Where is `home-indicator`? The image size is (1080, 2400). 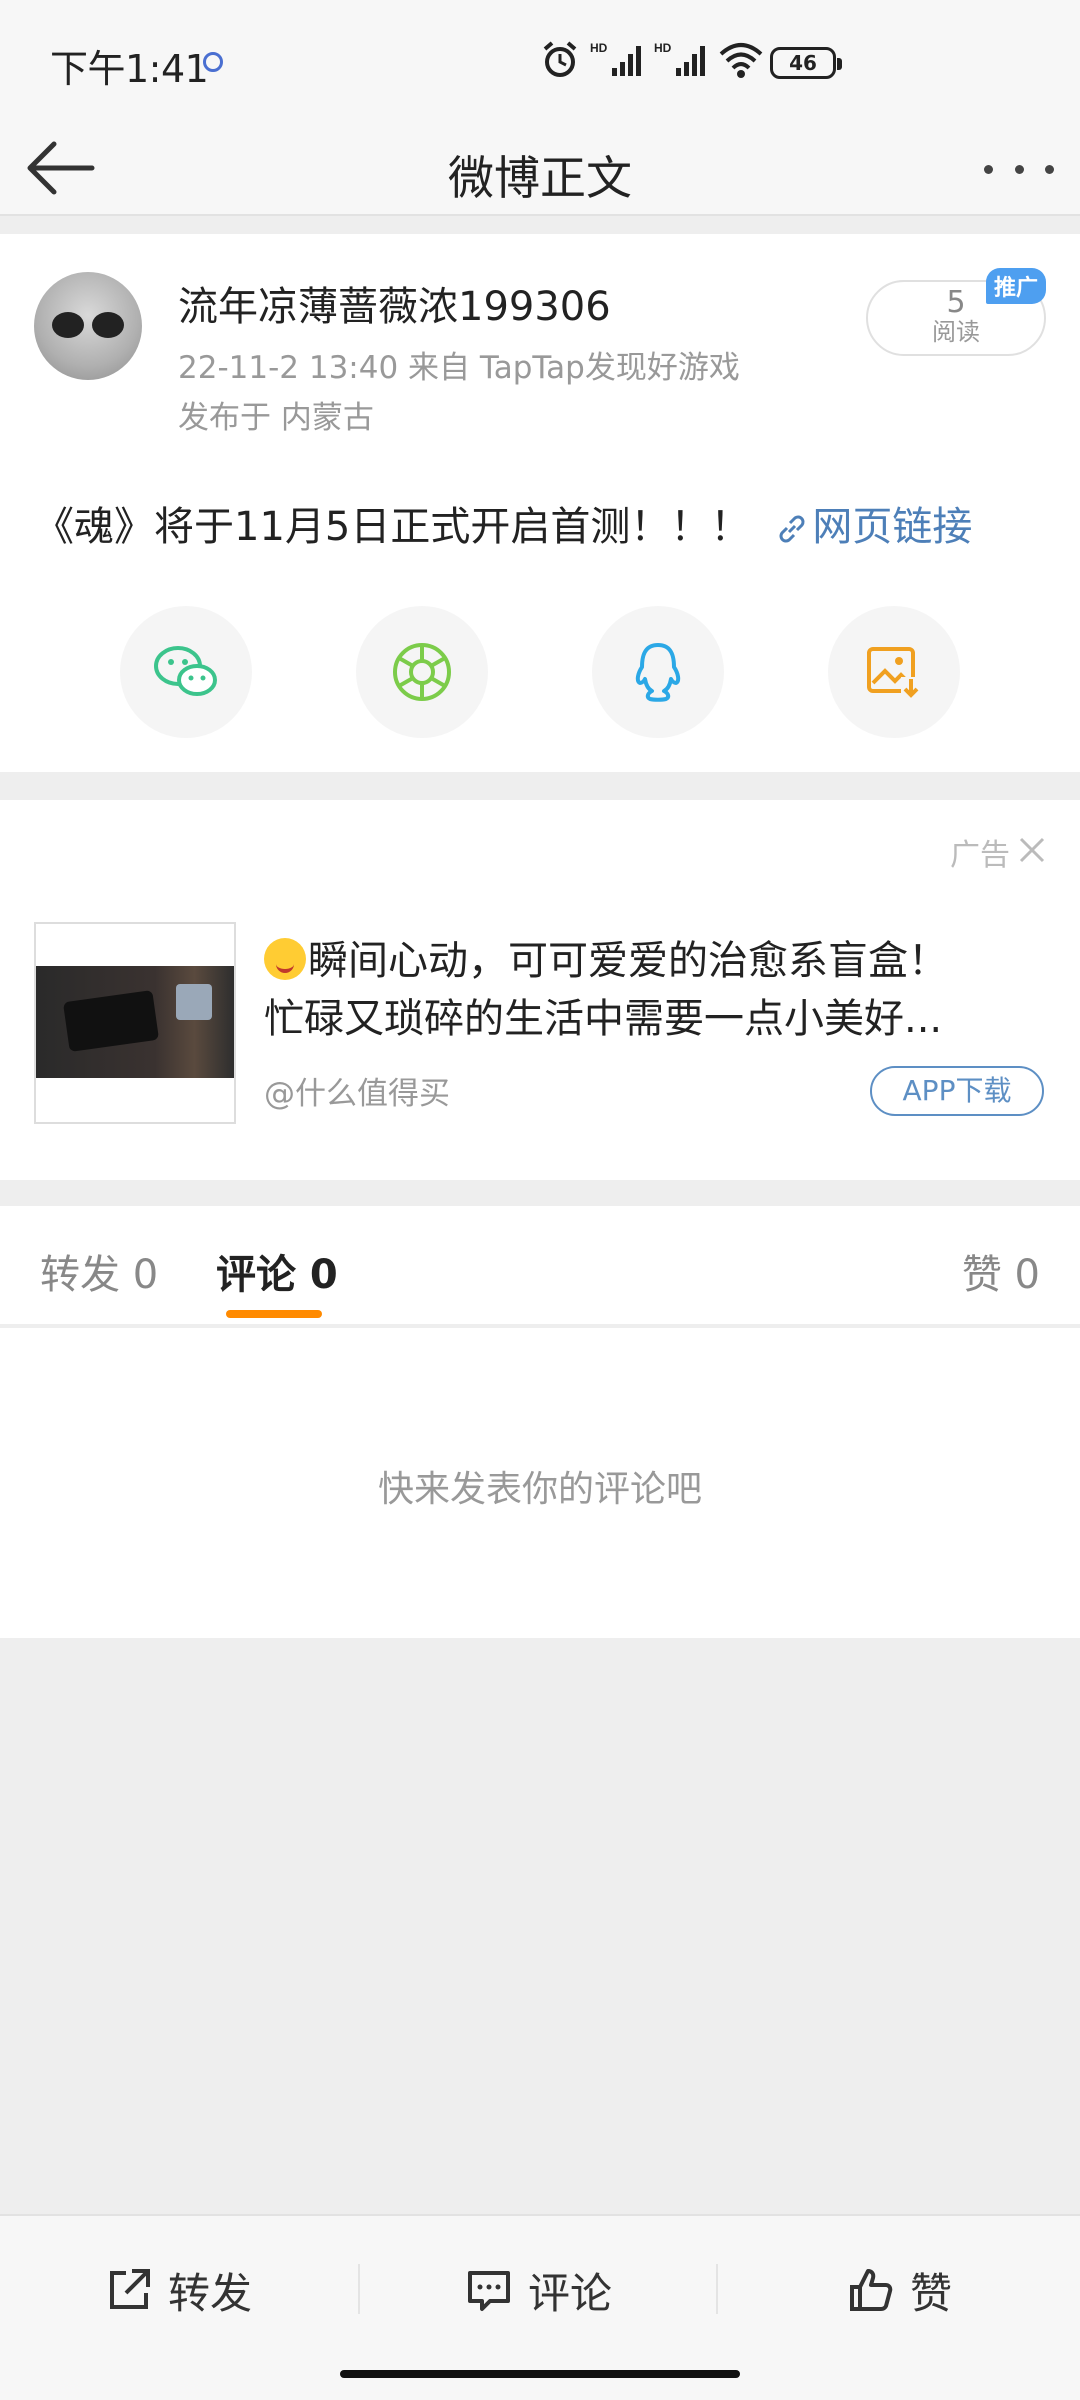 home-indicator is located at coordinates (540, 2374).